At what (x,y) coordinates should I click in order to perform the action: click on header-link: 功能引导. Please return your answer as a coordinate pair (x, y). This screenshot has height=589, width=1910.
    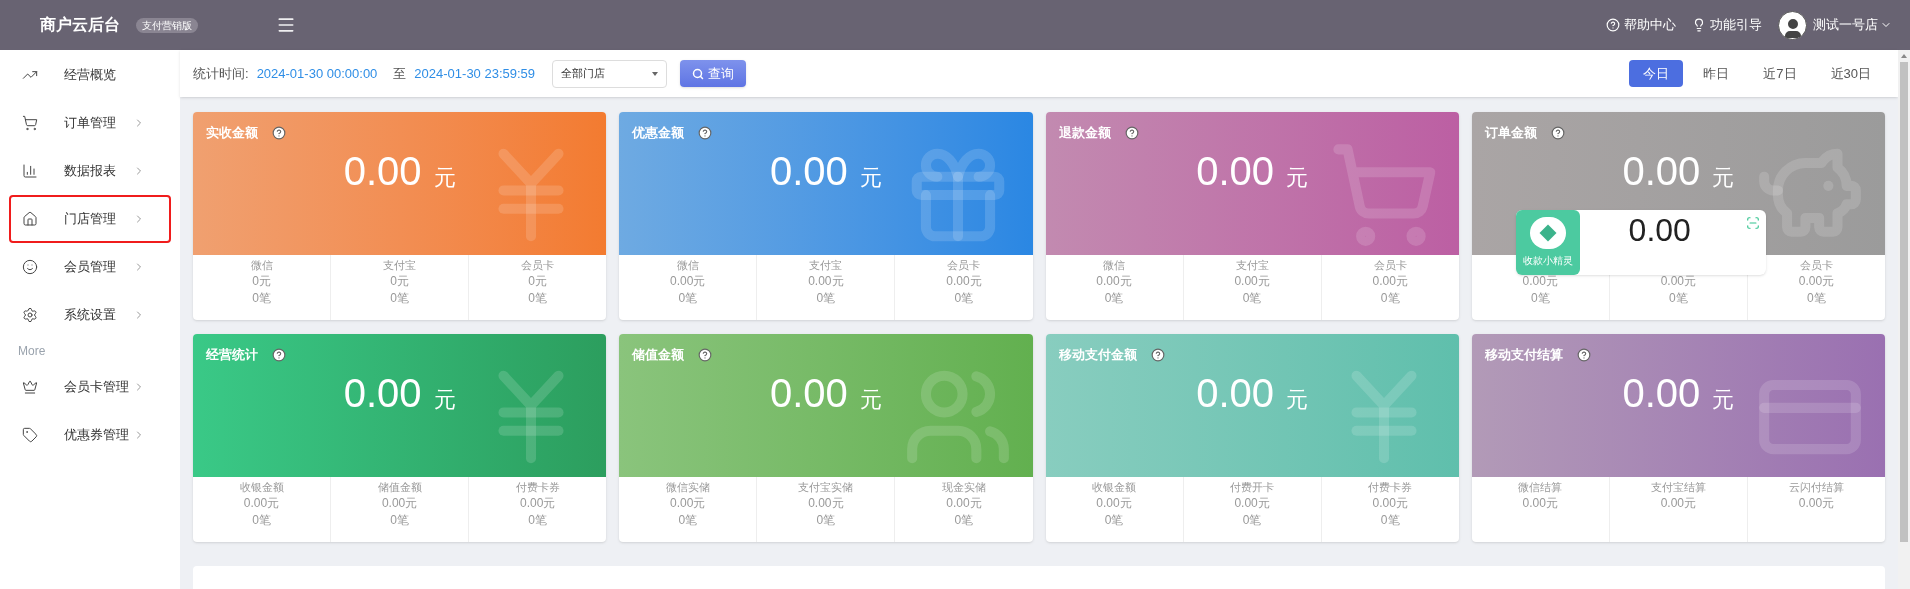
    Looking at the image, I should click on (1727, 25).